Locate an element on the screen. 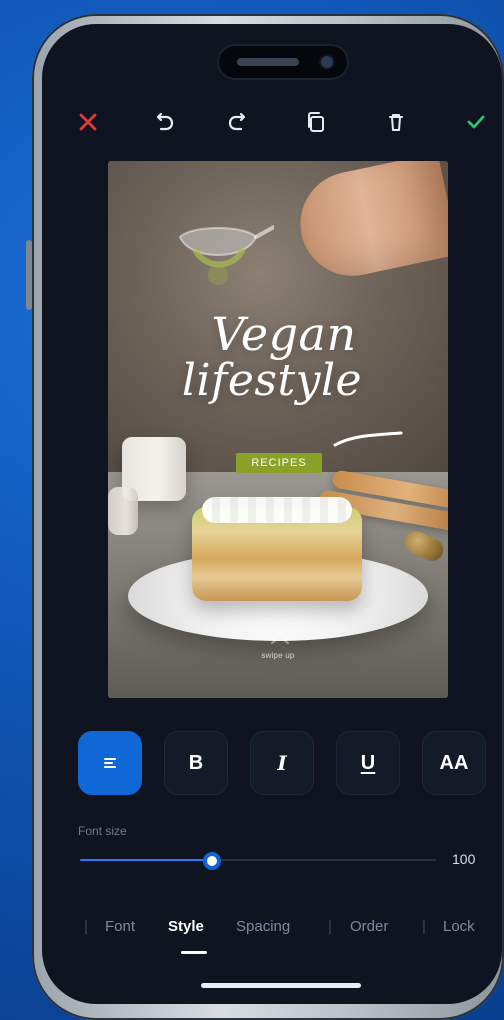  tab-order: Order is located at coordinates (369, 926).